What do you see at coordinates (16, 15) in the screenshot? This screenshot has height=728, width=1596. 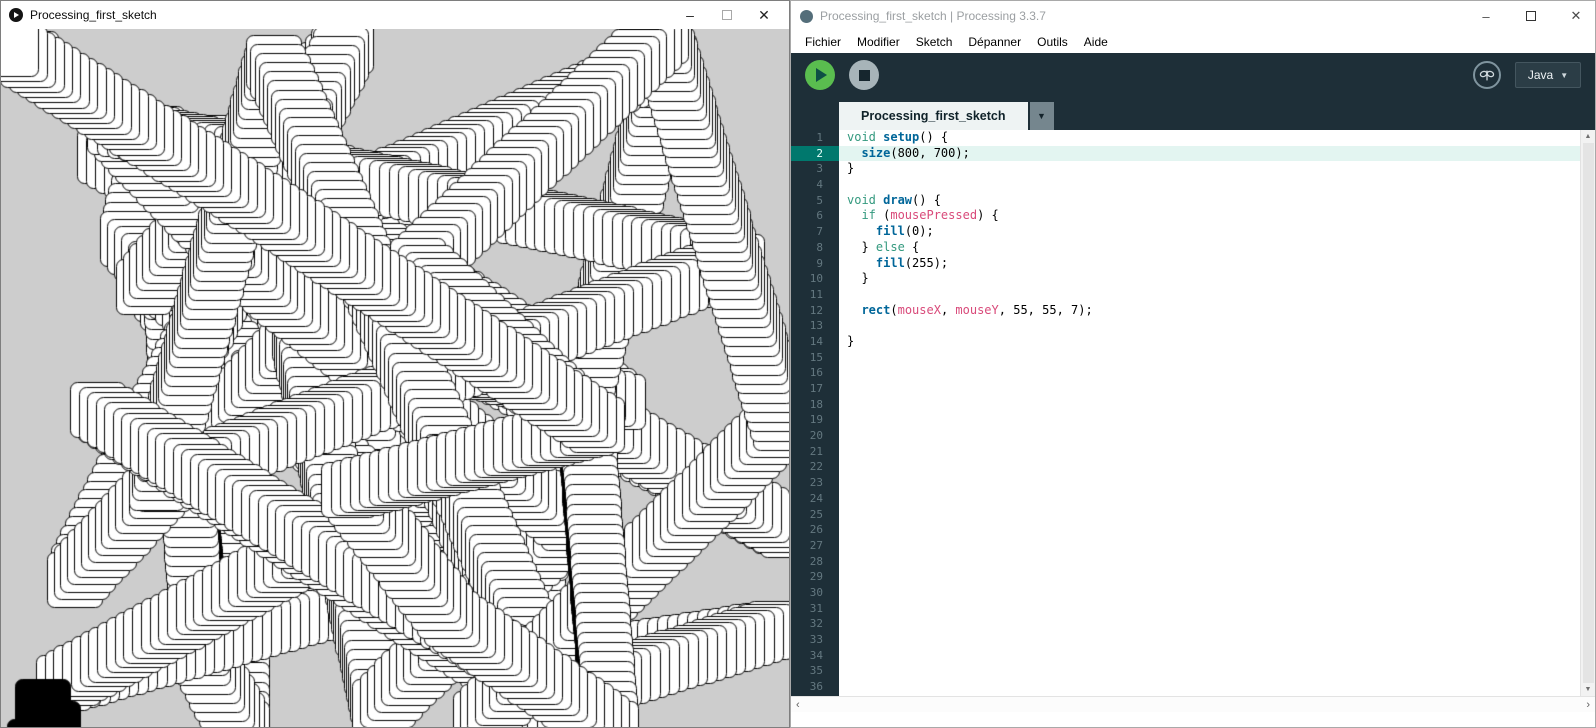 I see `sketch-app-icon` at bounding box center [16, 15].